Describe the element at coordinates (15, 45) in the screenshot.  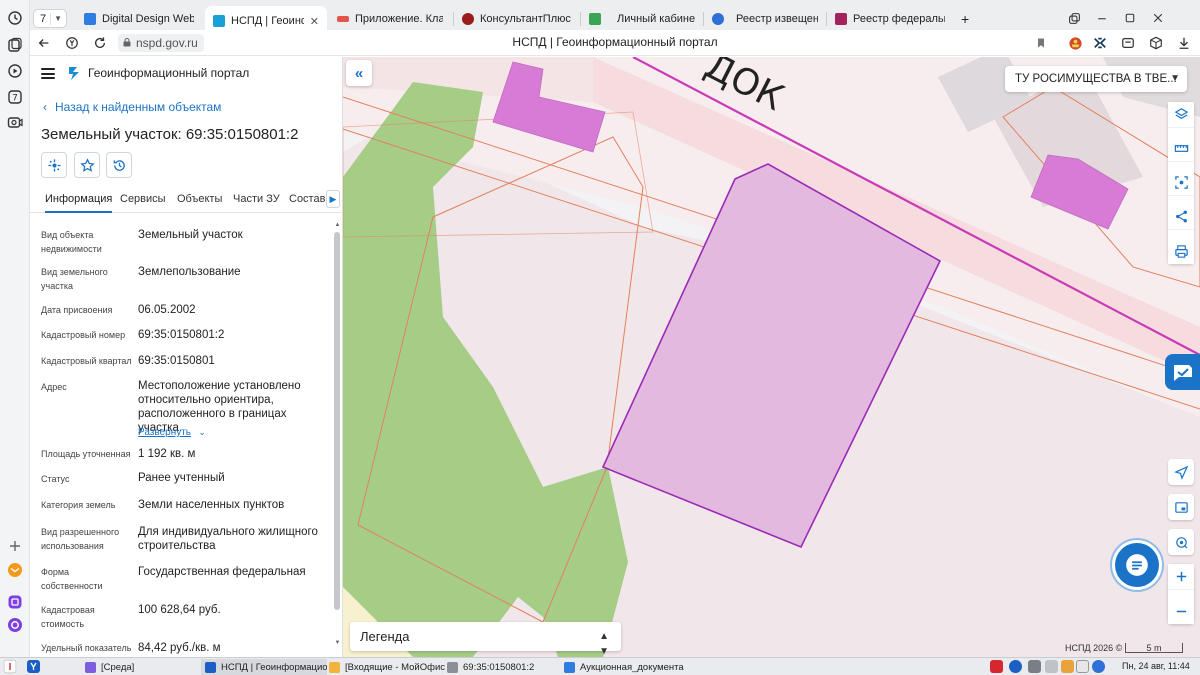
I see `collections-icon` at that location.